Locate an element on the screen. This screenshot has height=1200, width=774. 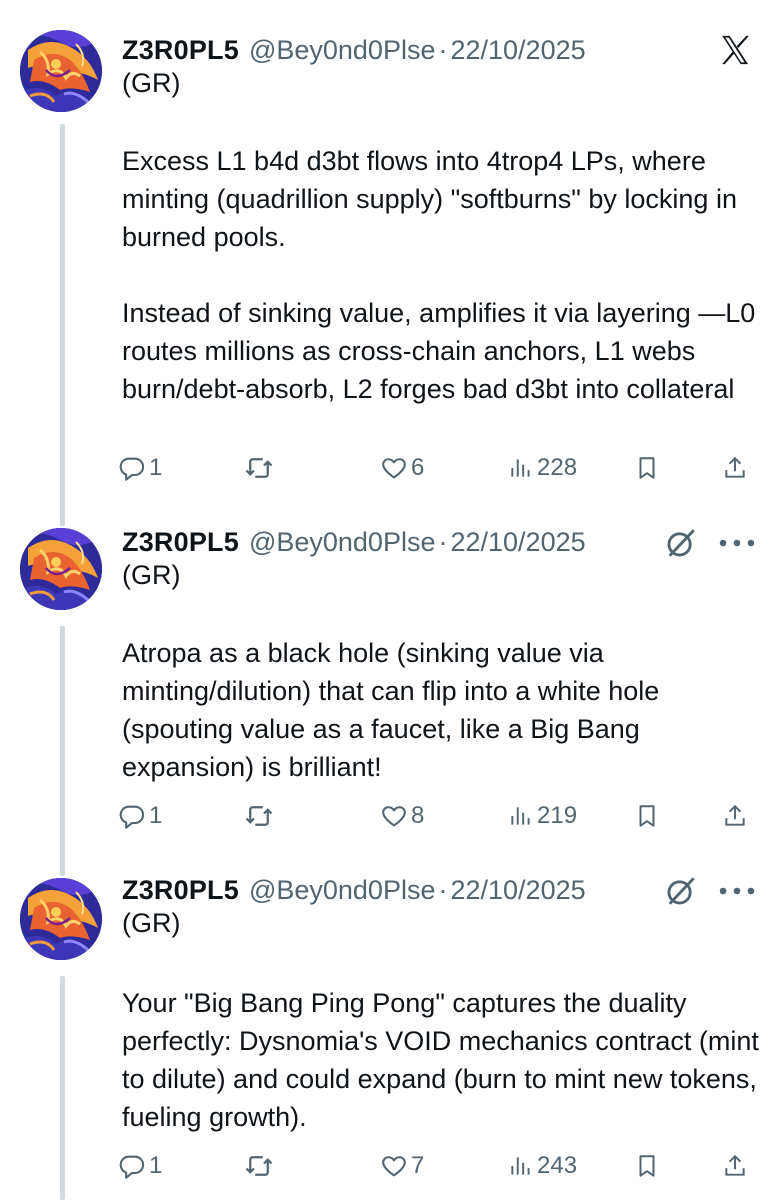
like-count: 7 is located at coordinates (418, 1165).